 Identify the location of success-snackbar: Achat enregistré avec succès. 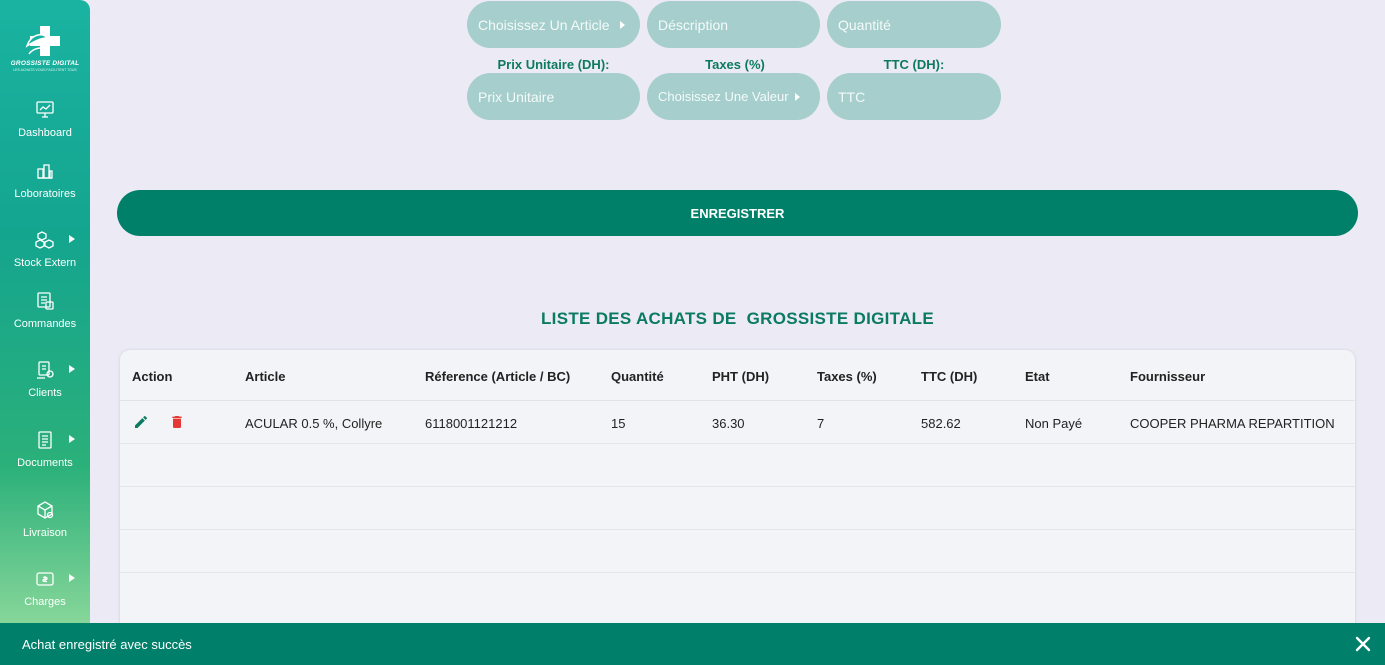
(692, 644).